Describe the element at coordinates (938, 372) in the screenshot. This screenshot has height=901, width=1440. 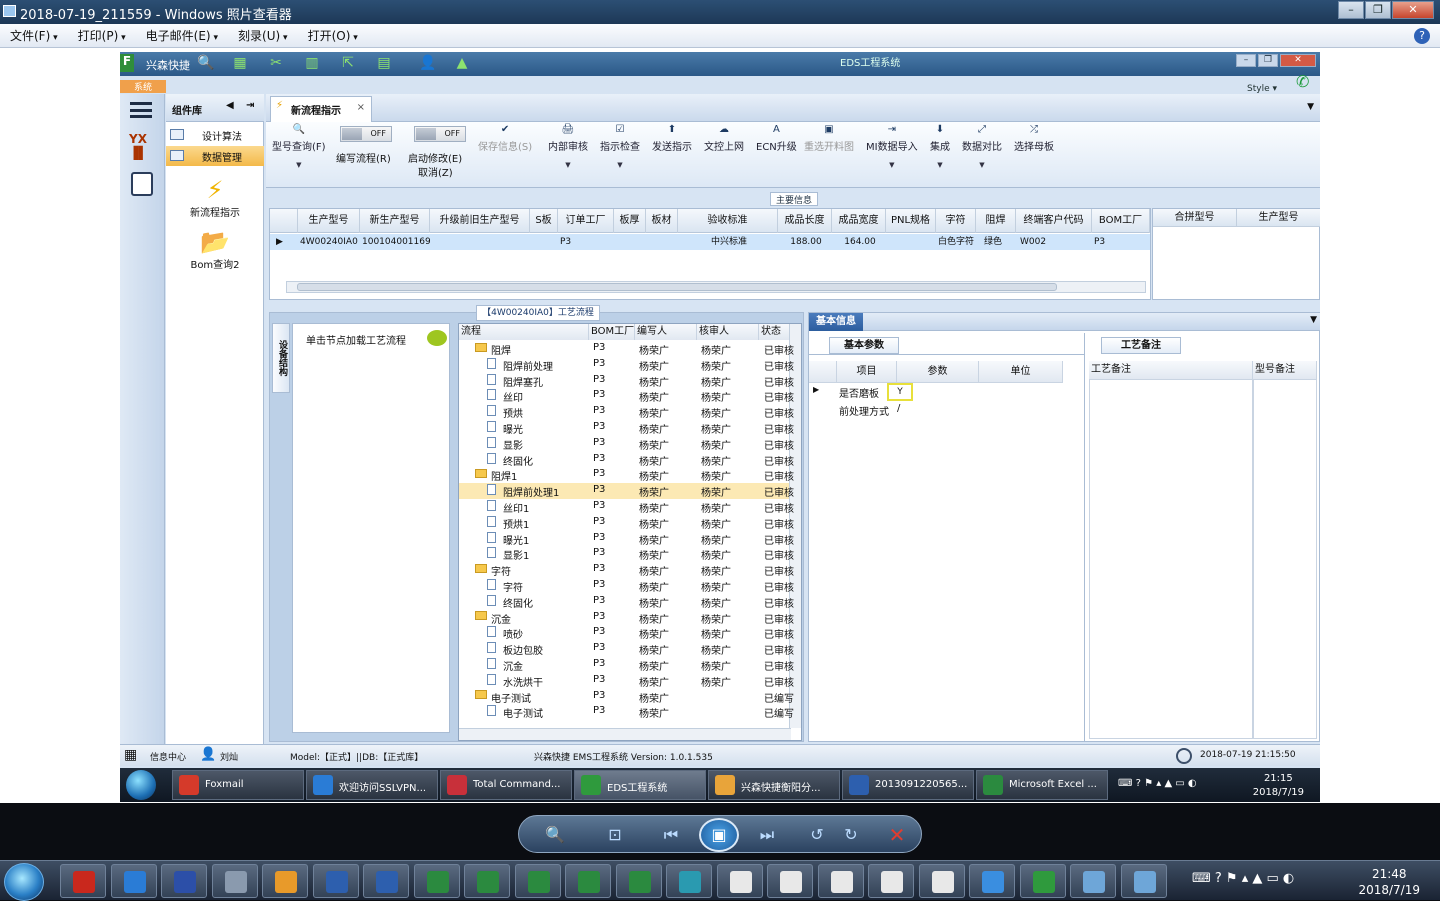
I see `col-header: 参数` at that location.